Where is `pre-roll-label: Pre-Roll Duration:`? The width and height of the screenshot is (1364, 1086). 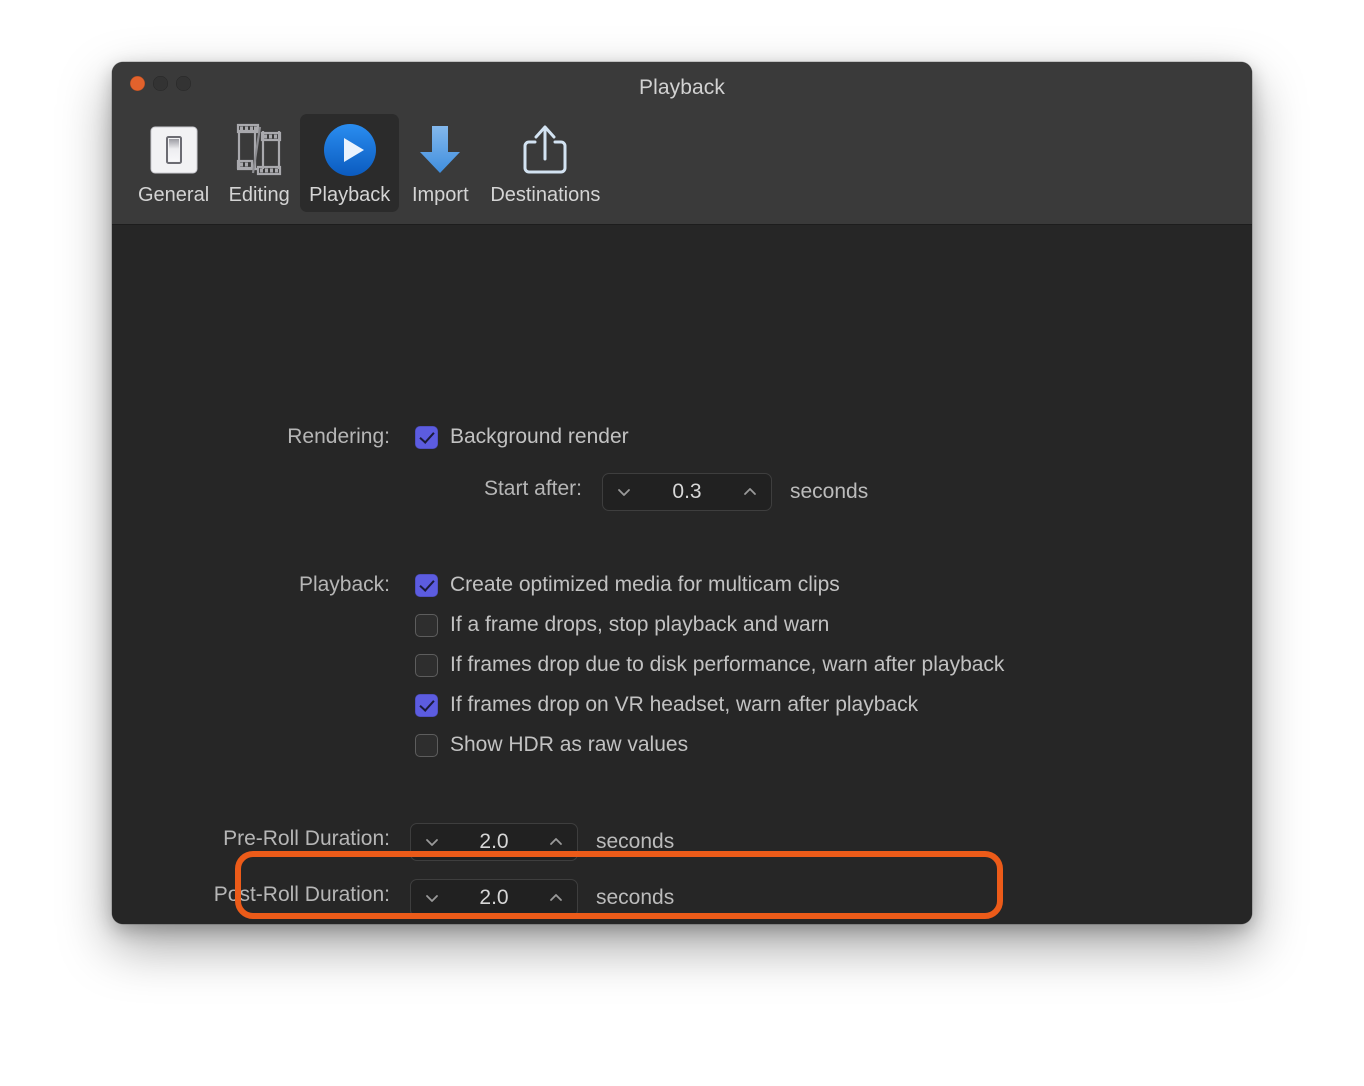
pre-roll-label: Pre-Roll Duration: is located at coordinates (306, 838).